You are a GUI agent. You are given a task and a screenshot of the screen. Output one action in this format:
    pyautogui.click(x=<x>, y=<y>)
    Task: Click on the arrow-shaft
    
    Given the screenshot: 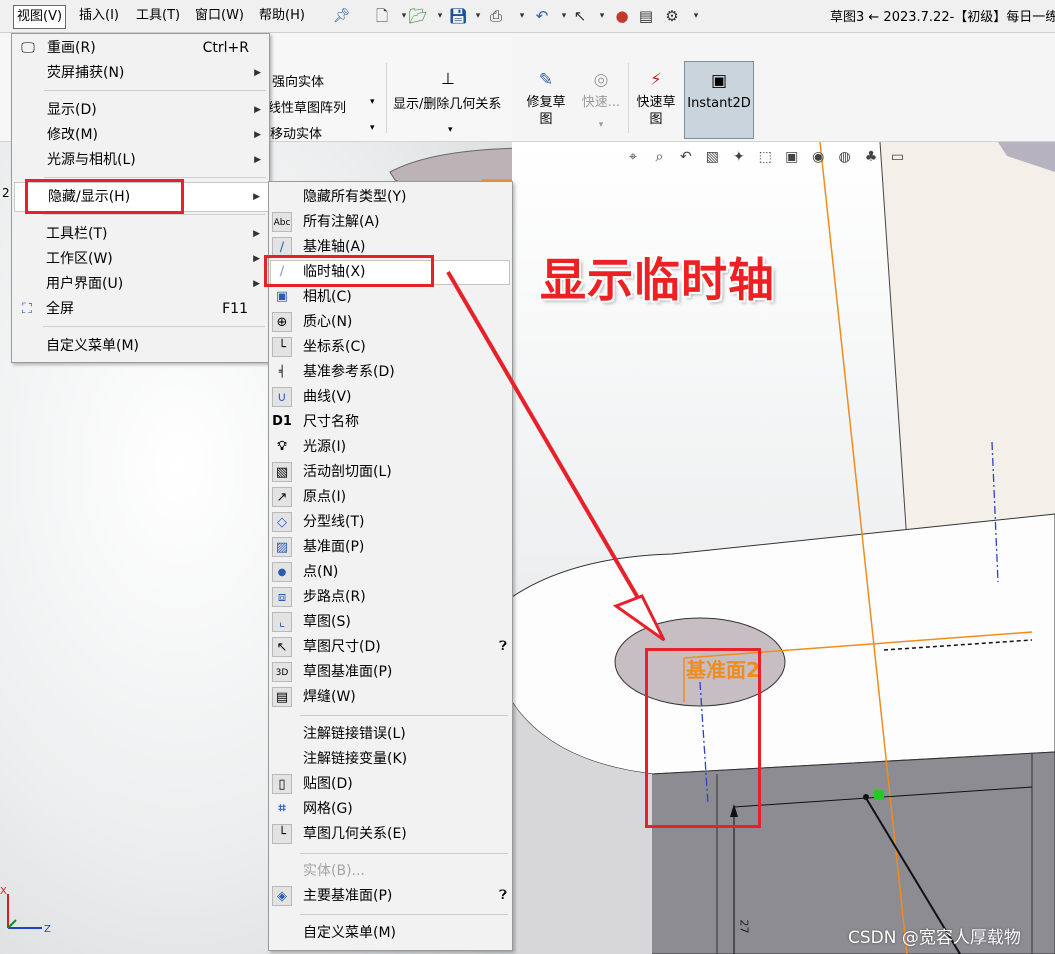 What is the action you would take?
    pyautogui.click(x=550, y=447)
    